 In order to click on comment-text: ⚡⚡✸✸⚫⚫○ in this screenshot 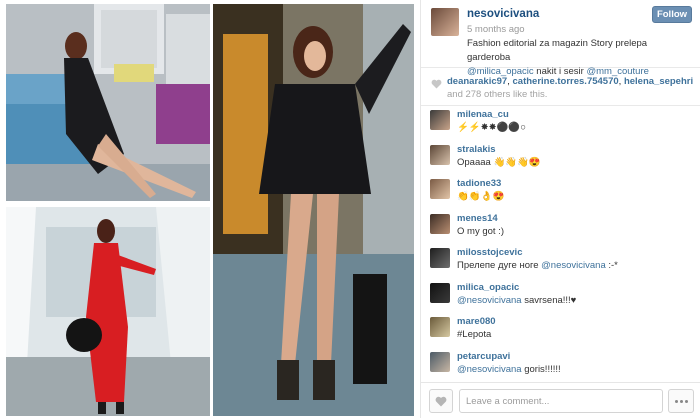, I will do `click(491, 127)`.